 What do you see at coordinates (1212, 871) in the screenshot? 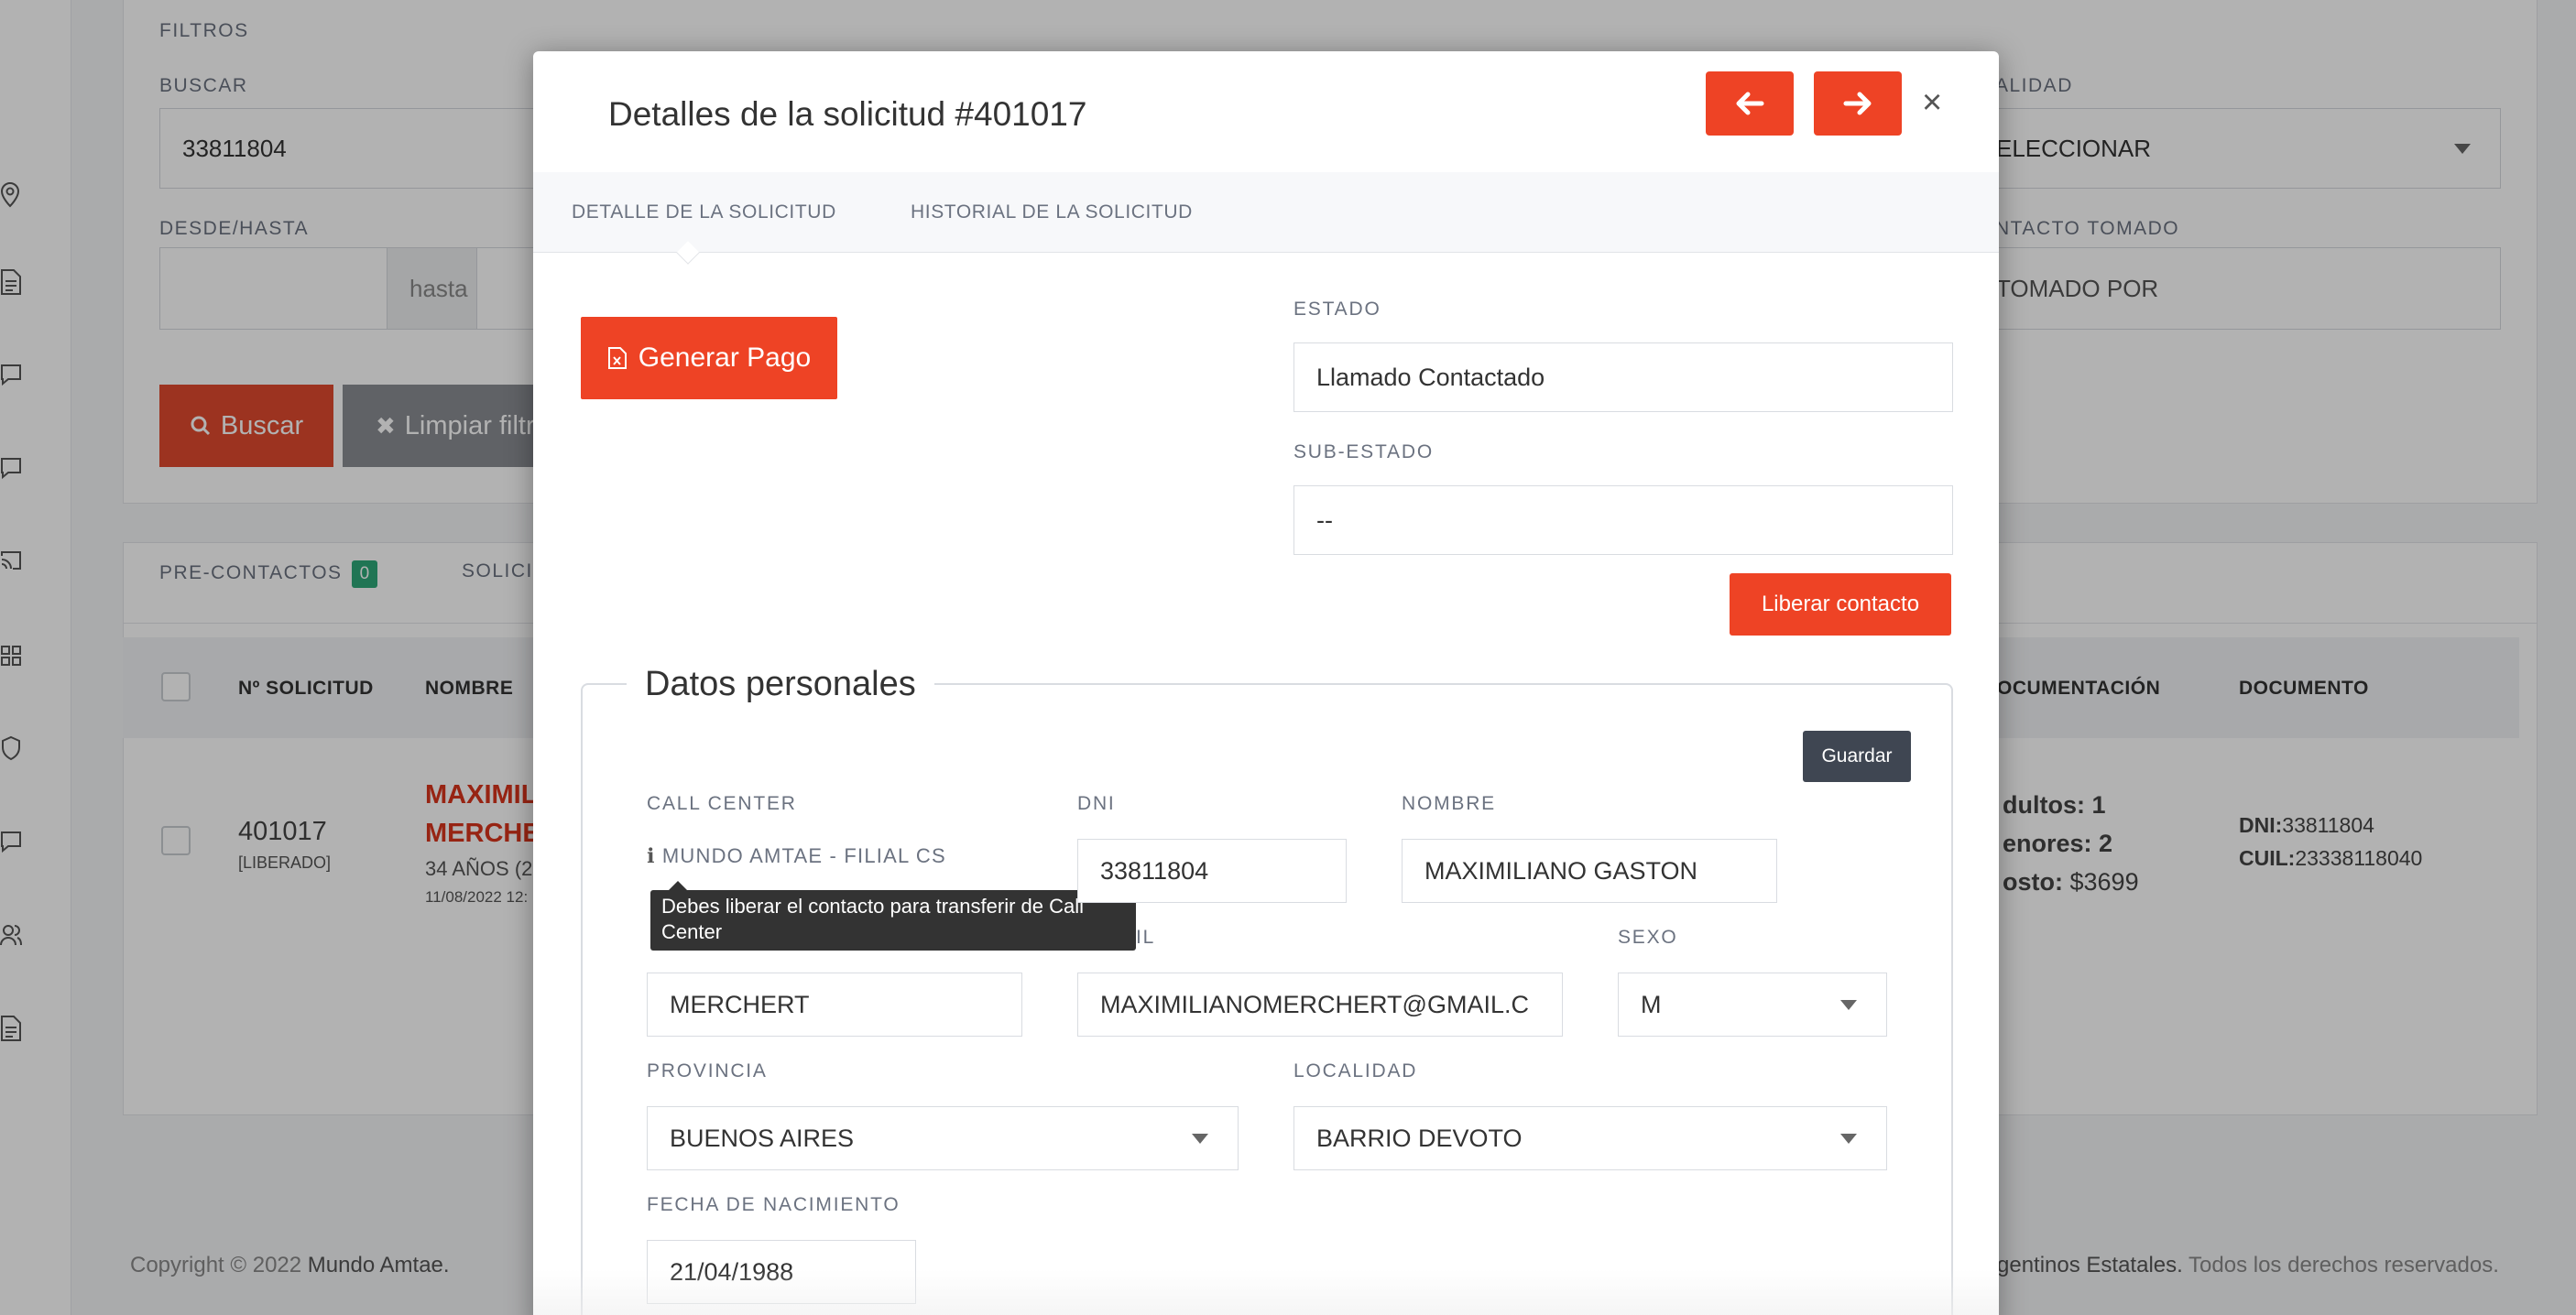
I see `dni-input: 33811804` at bounding box center [1212, 871].